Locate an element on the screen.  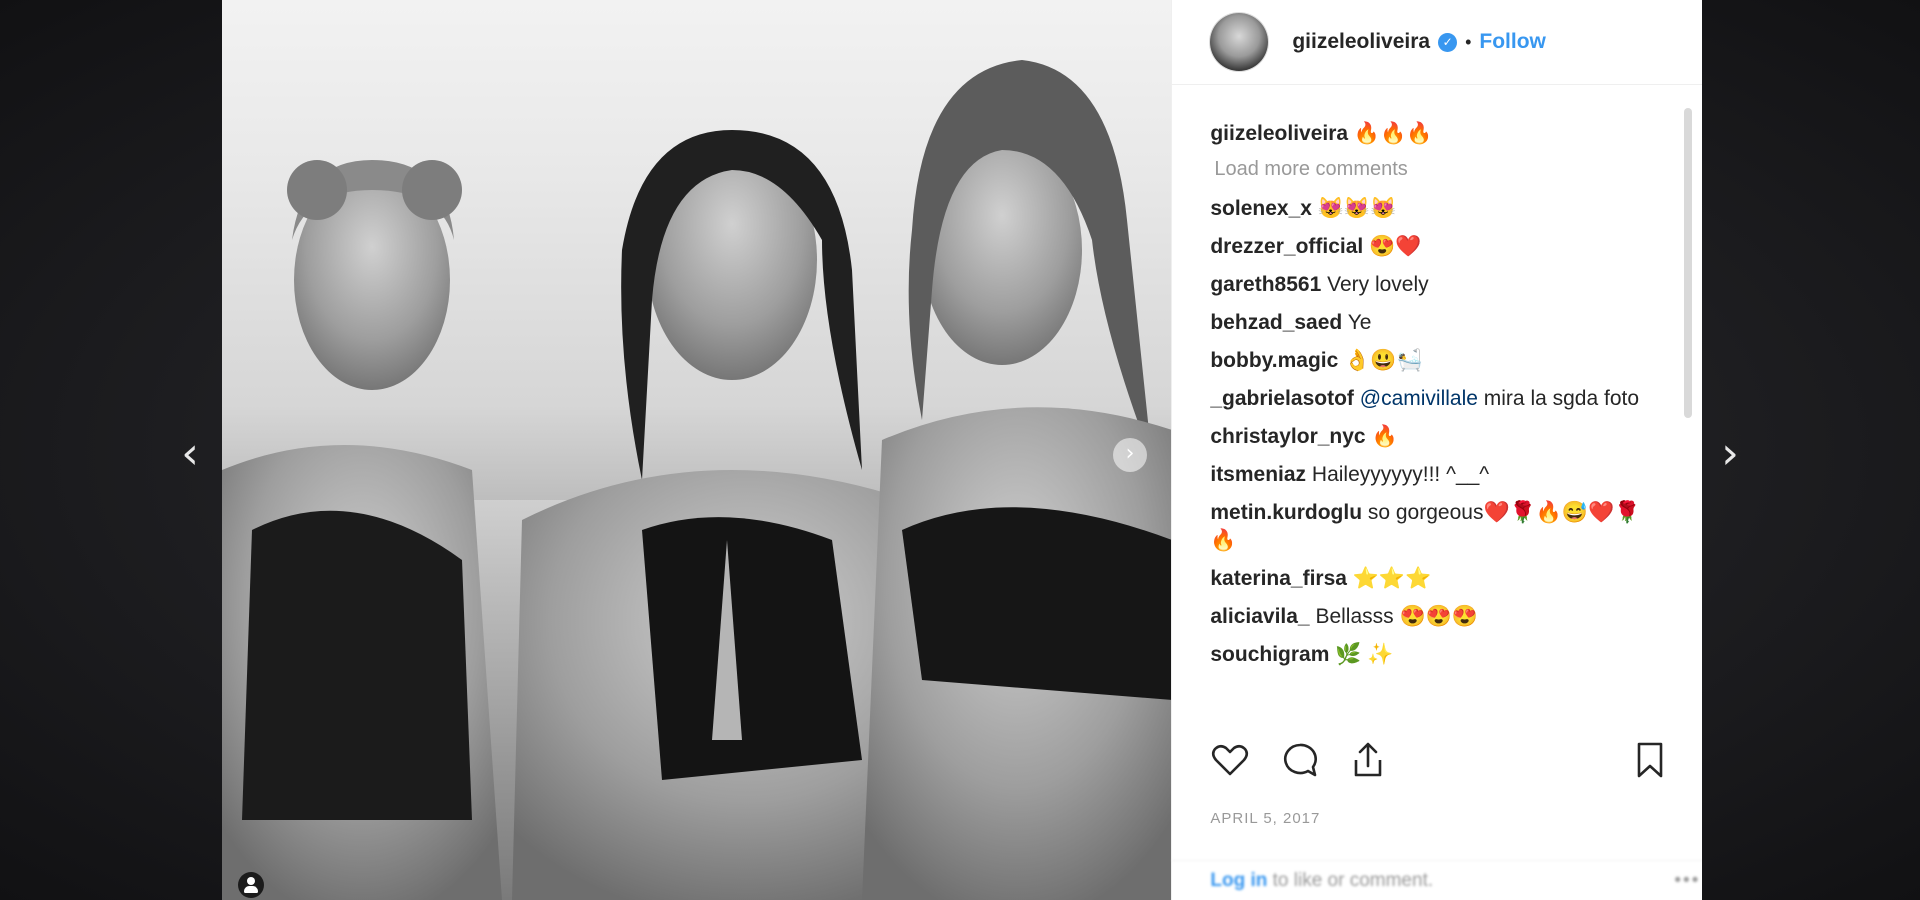
comment-username: katerina_firsa is located at coordinates (1278, 578).